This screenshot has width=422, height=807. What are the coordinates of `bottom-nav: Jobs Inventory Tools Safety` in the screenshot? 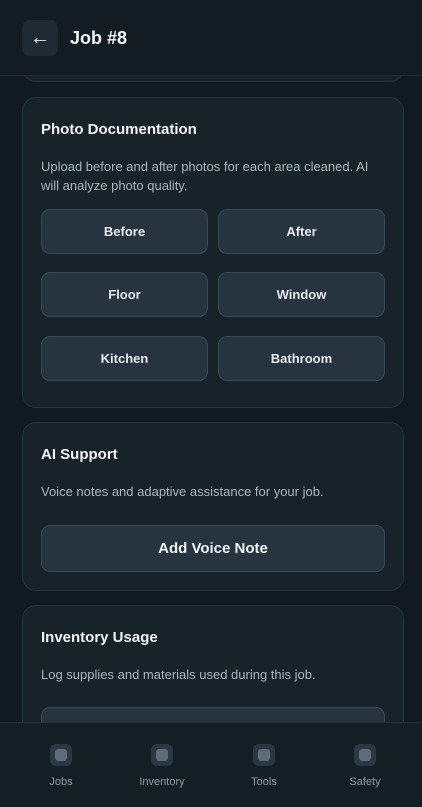 It's located at (211, 764).